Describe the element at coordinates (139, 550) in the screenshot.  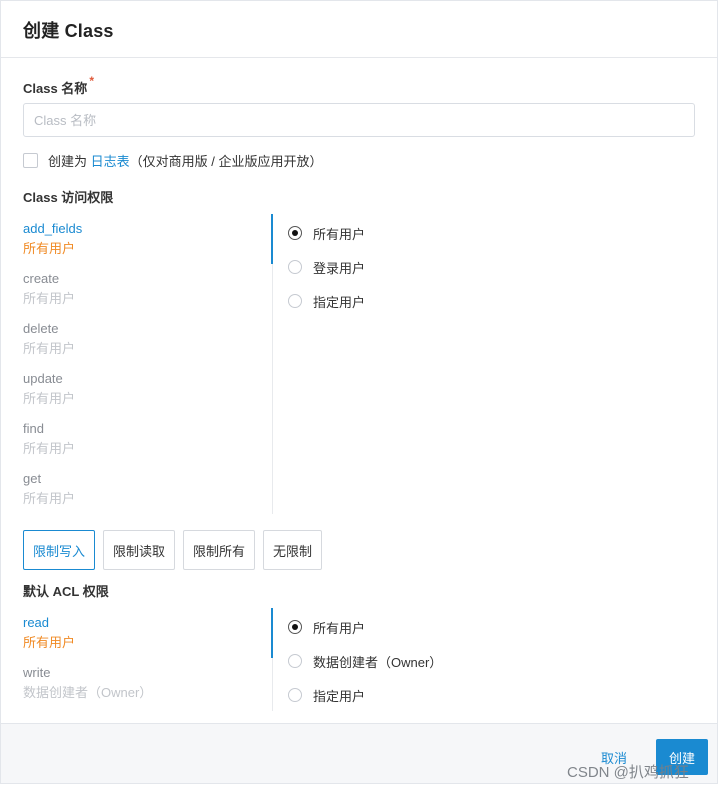
I see `restrict-read-button: 限制读取` at that location.